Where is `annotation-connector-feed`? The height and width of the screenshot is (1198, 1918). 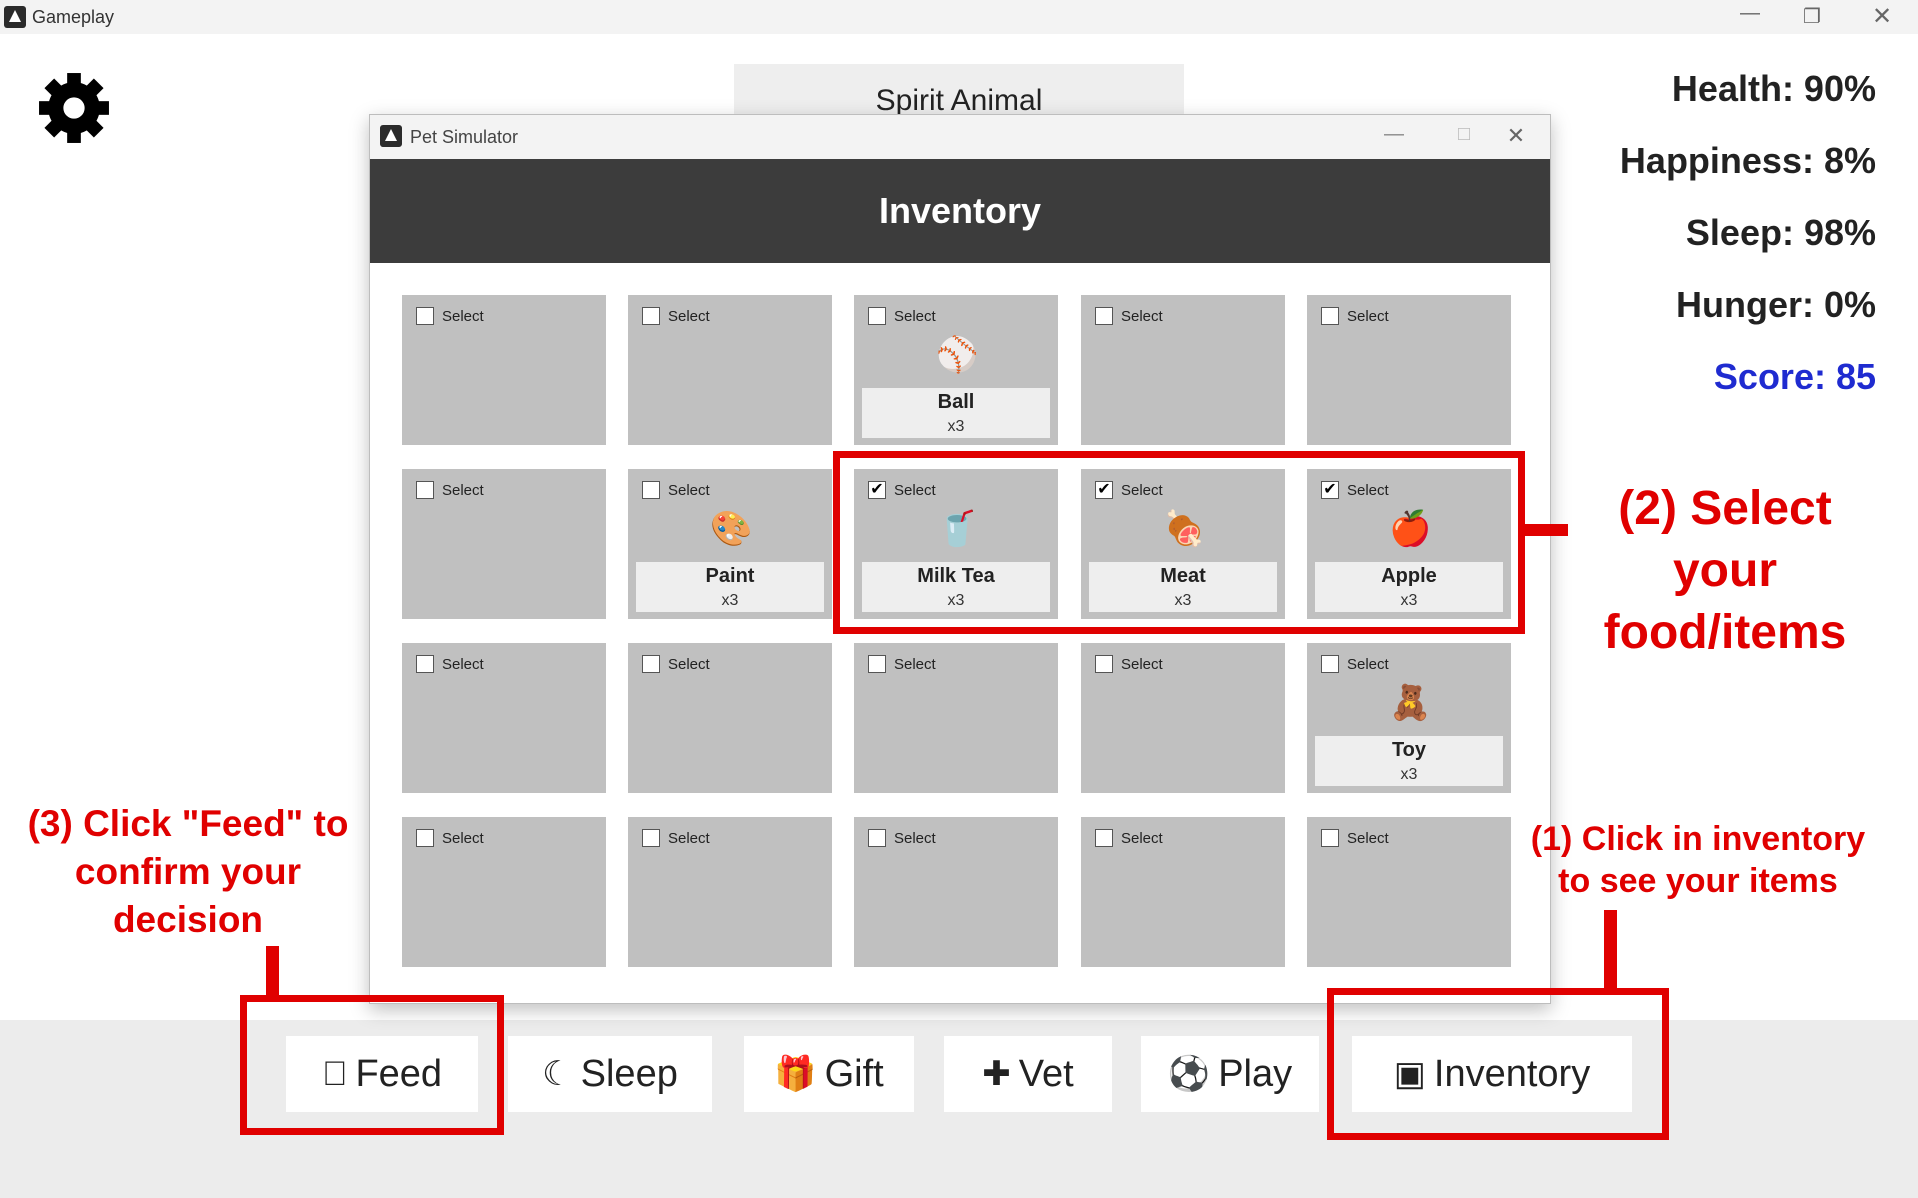
annotation-connector-feed is located at coordinates (272, 972).